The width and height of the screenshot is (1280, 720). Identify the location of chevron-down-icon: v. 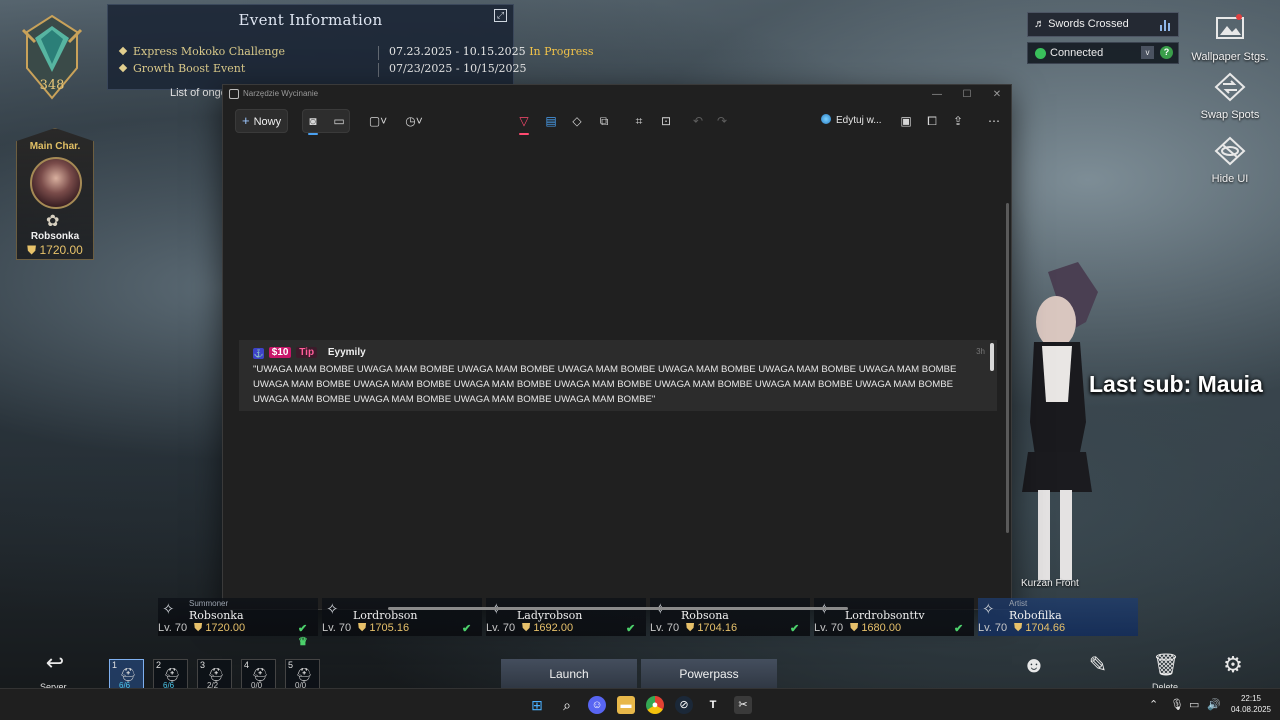
(1147, 52).